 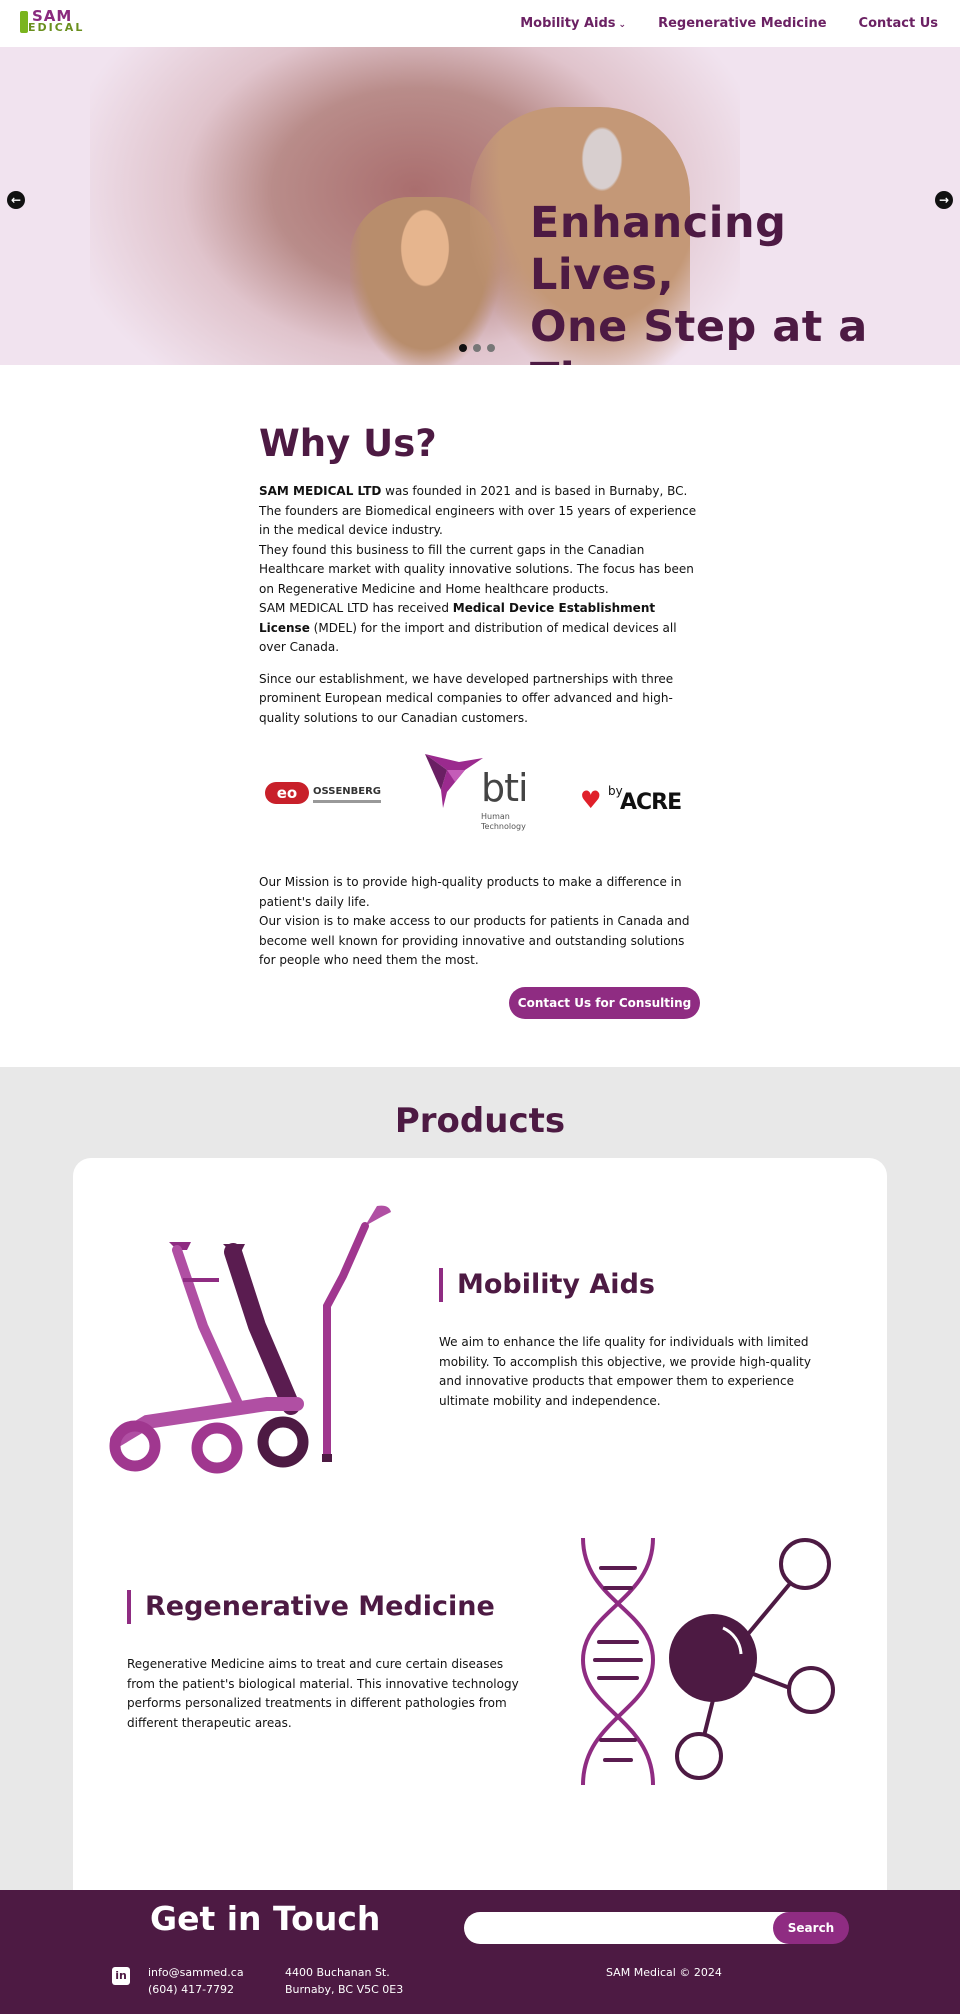 What do you see at coordinates (505, 788) in the screenshot?
I see `bti-wordmark: bti` at bounding box center [505, 788].